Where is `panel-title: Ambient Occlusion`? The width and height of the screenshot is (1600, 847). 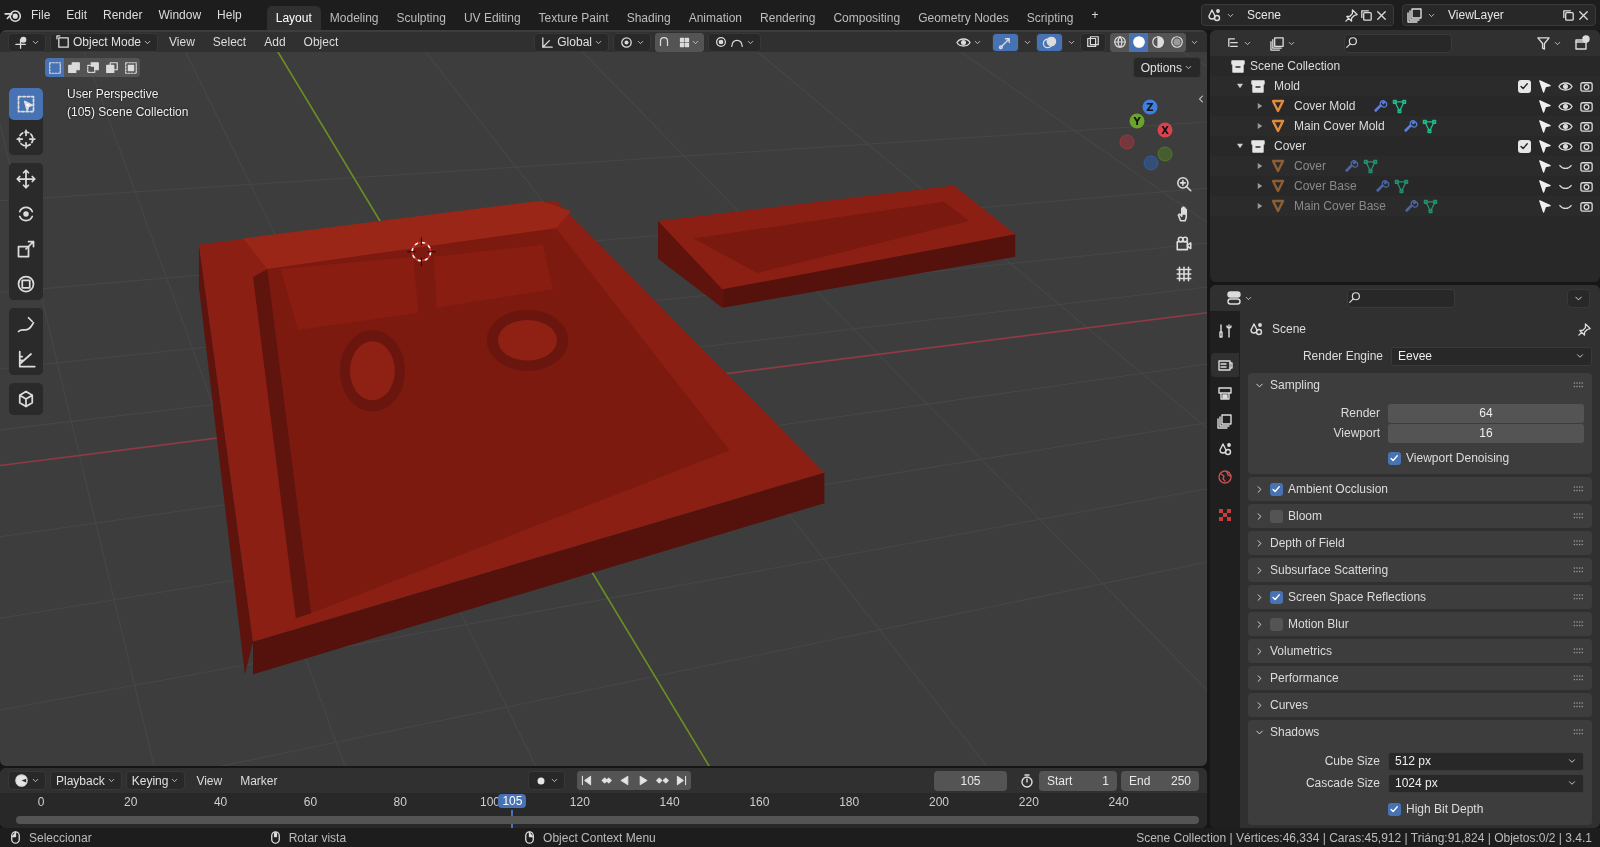 panel-title: Ambient Occlusion is located at coordinates (1338, 489).